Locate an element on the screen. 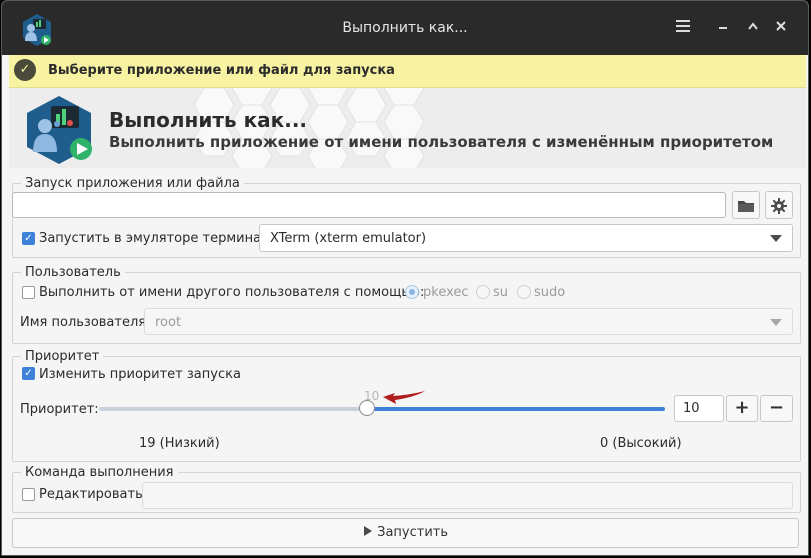  check-icon: ✓ is located at coordinates (25, 70).